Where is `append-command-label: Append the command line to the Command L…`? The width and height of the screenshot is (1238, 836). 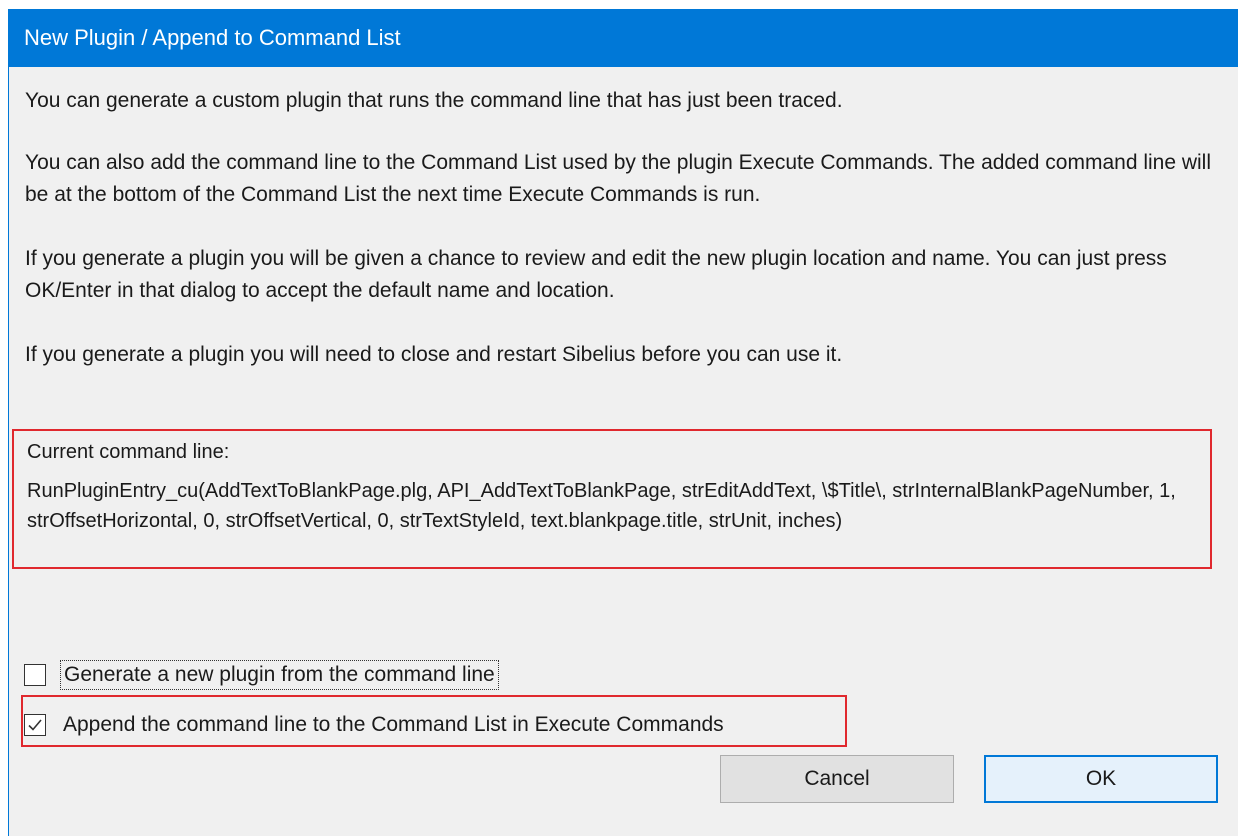 append-command-label: Append the command line to the Command L… is located at coordinates (393, 725).